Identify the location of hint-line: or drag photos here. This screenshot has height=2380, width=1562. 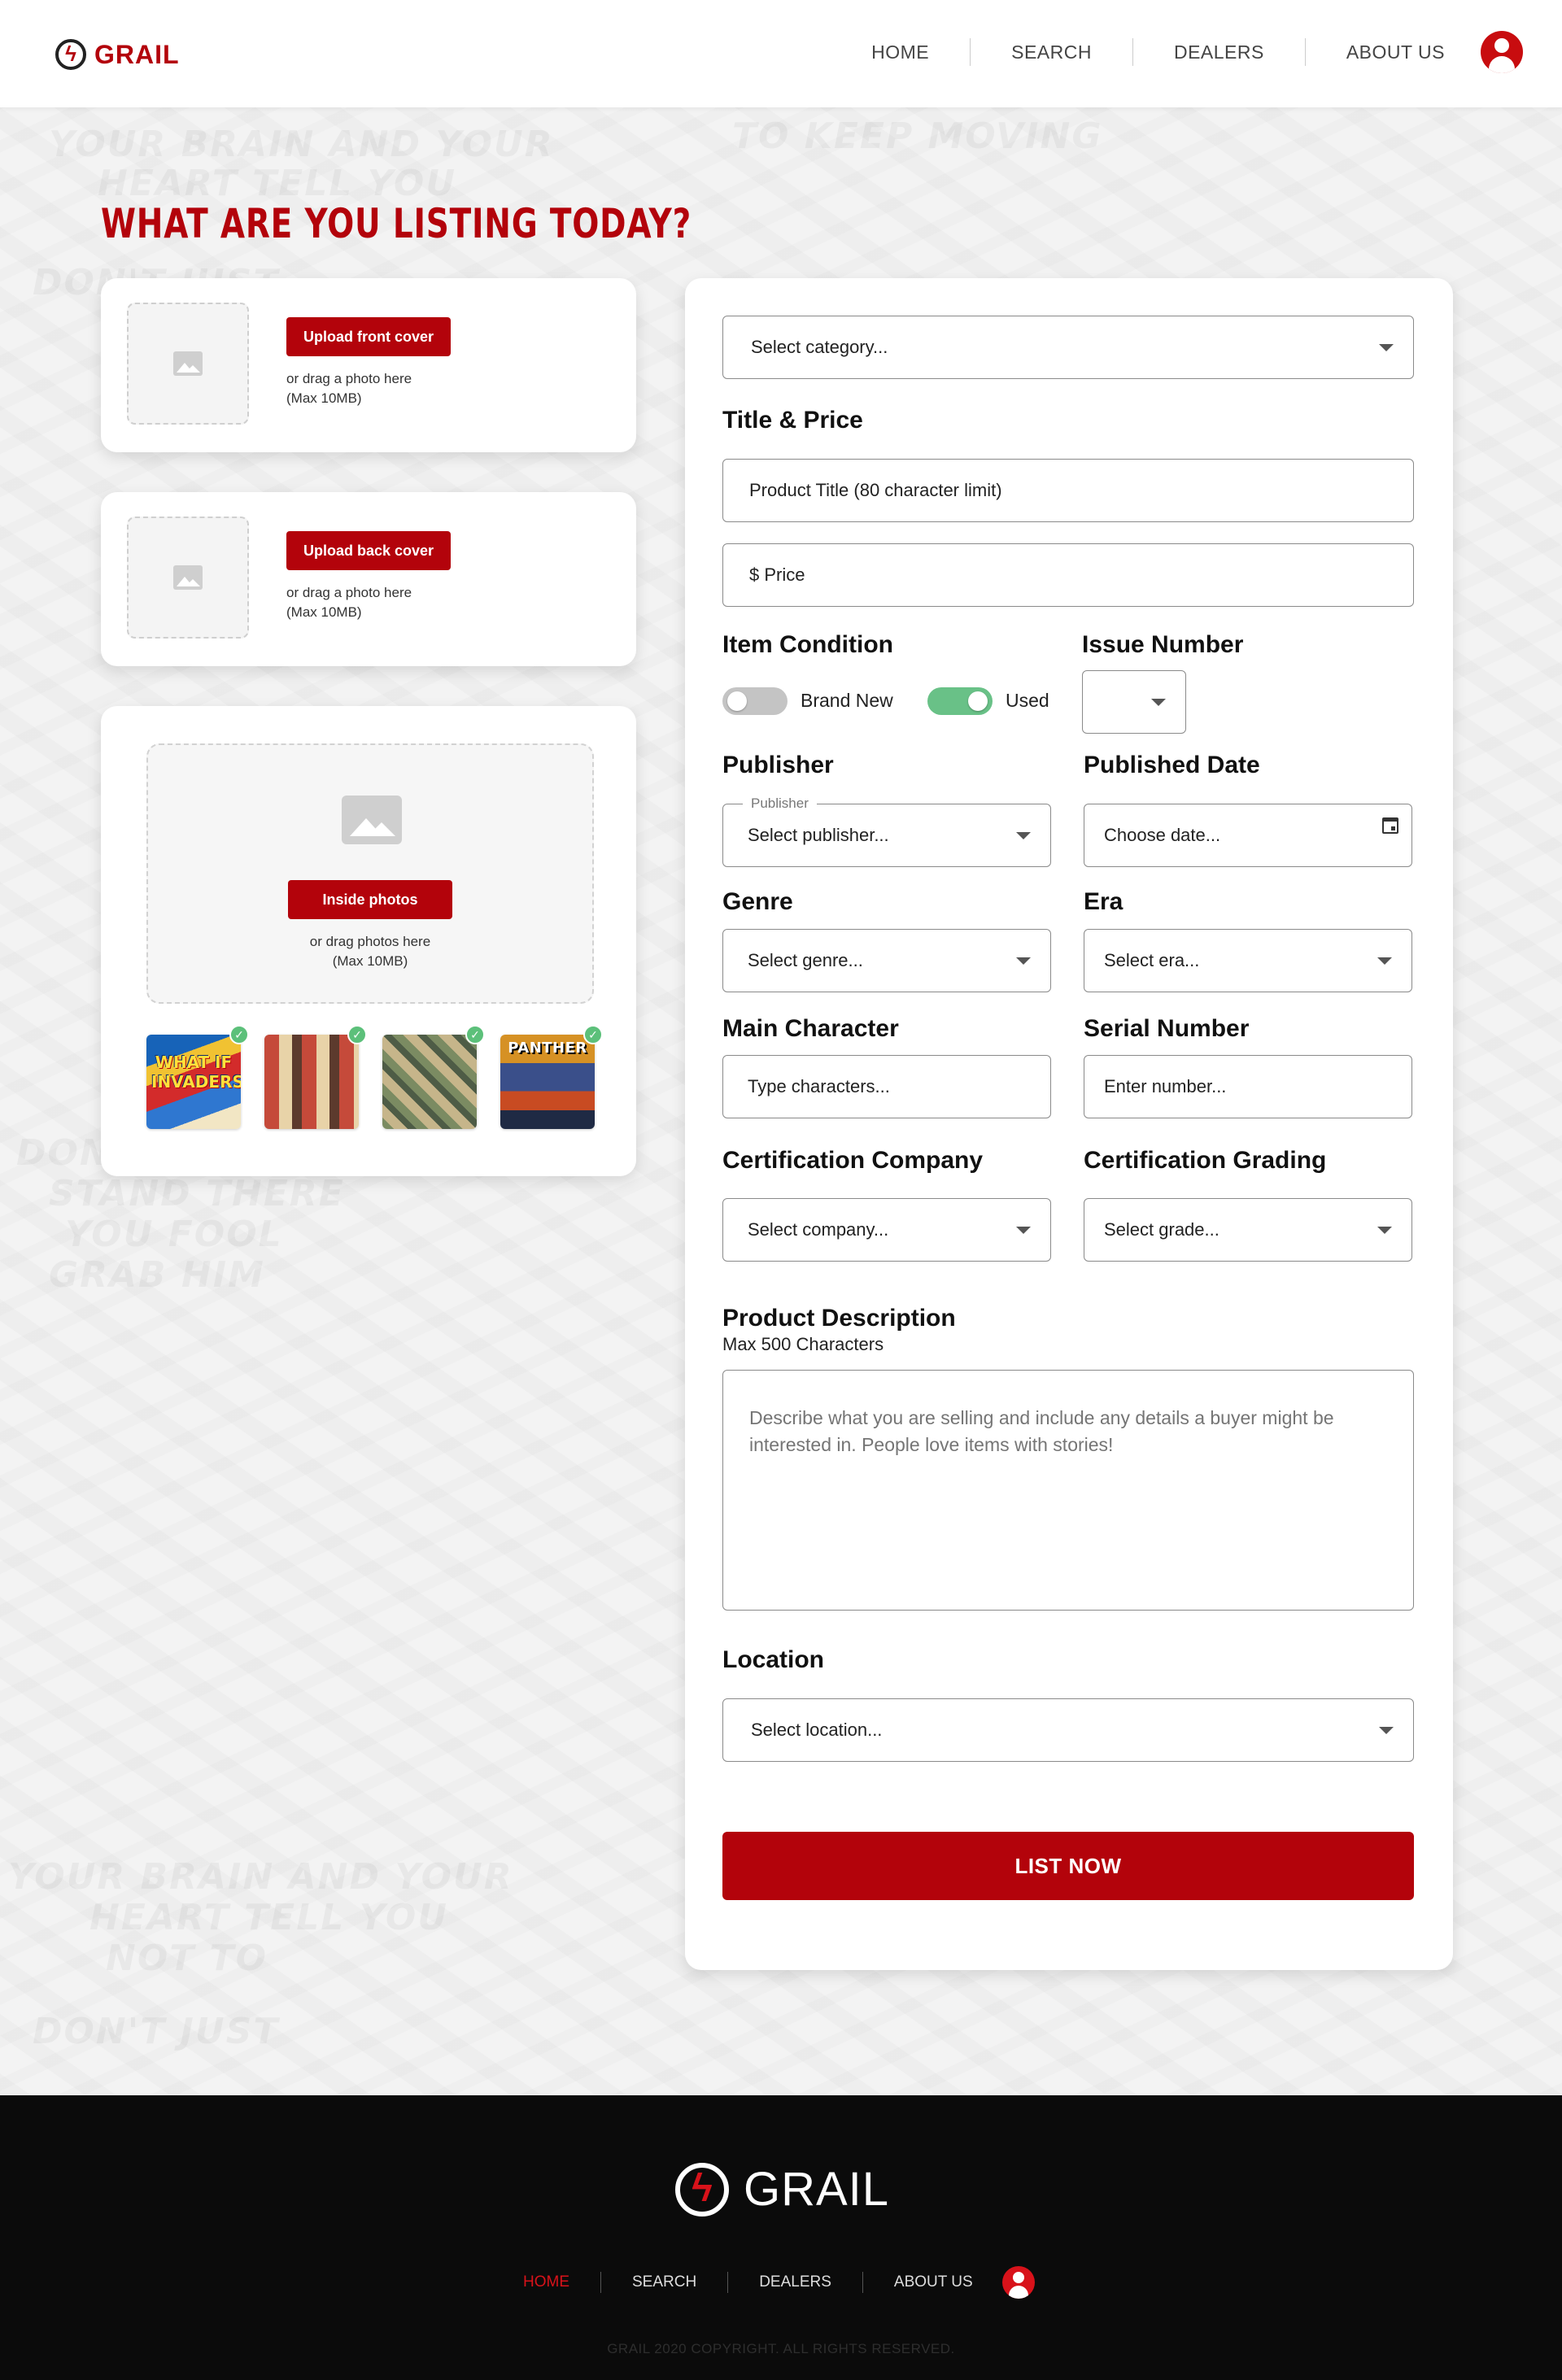
(370, 941).